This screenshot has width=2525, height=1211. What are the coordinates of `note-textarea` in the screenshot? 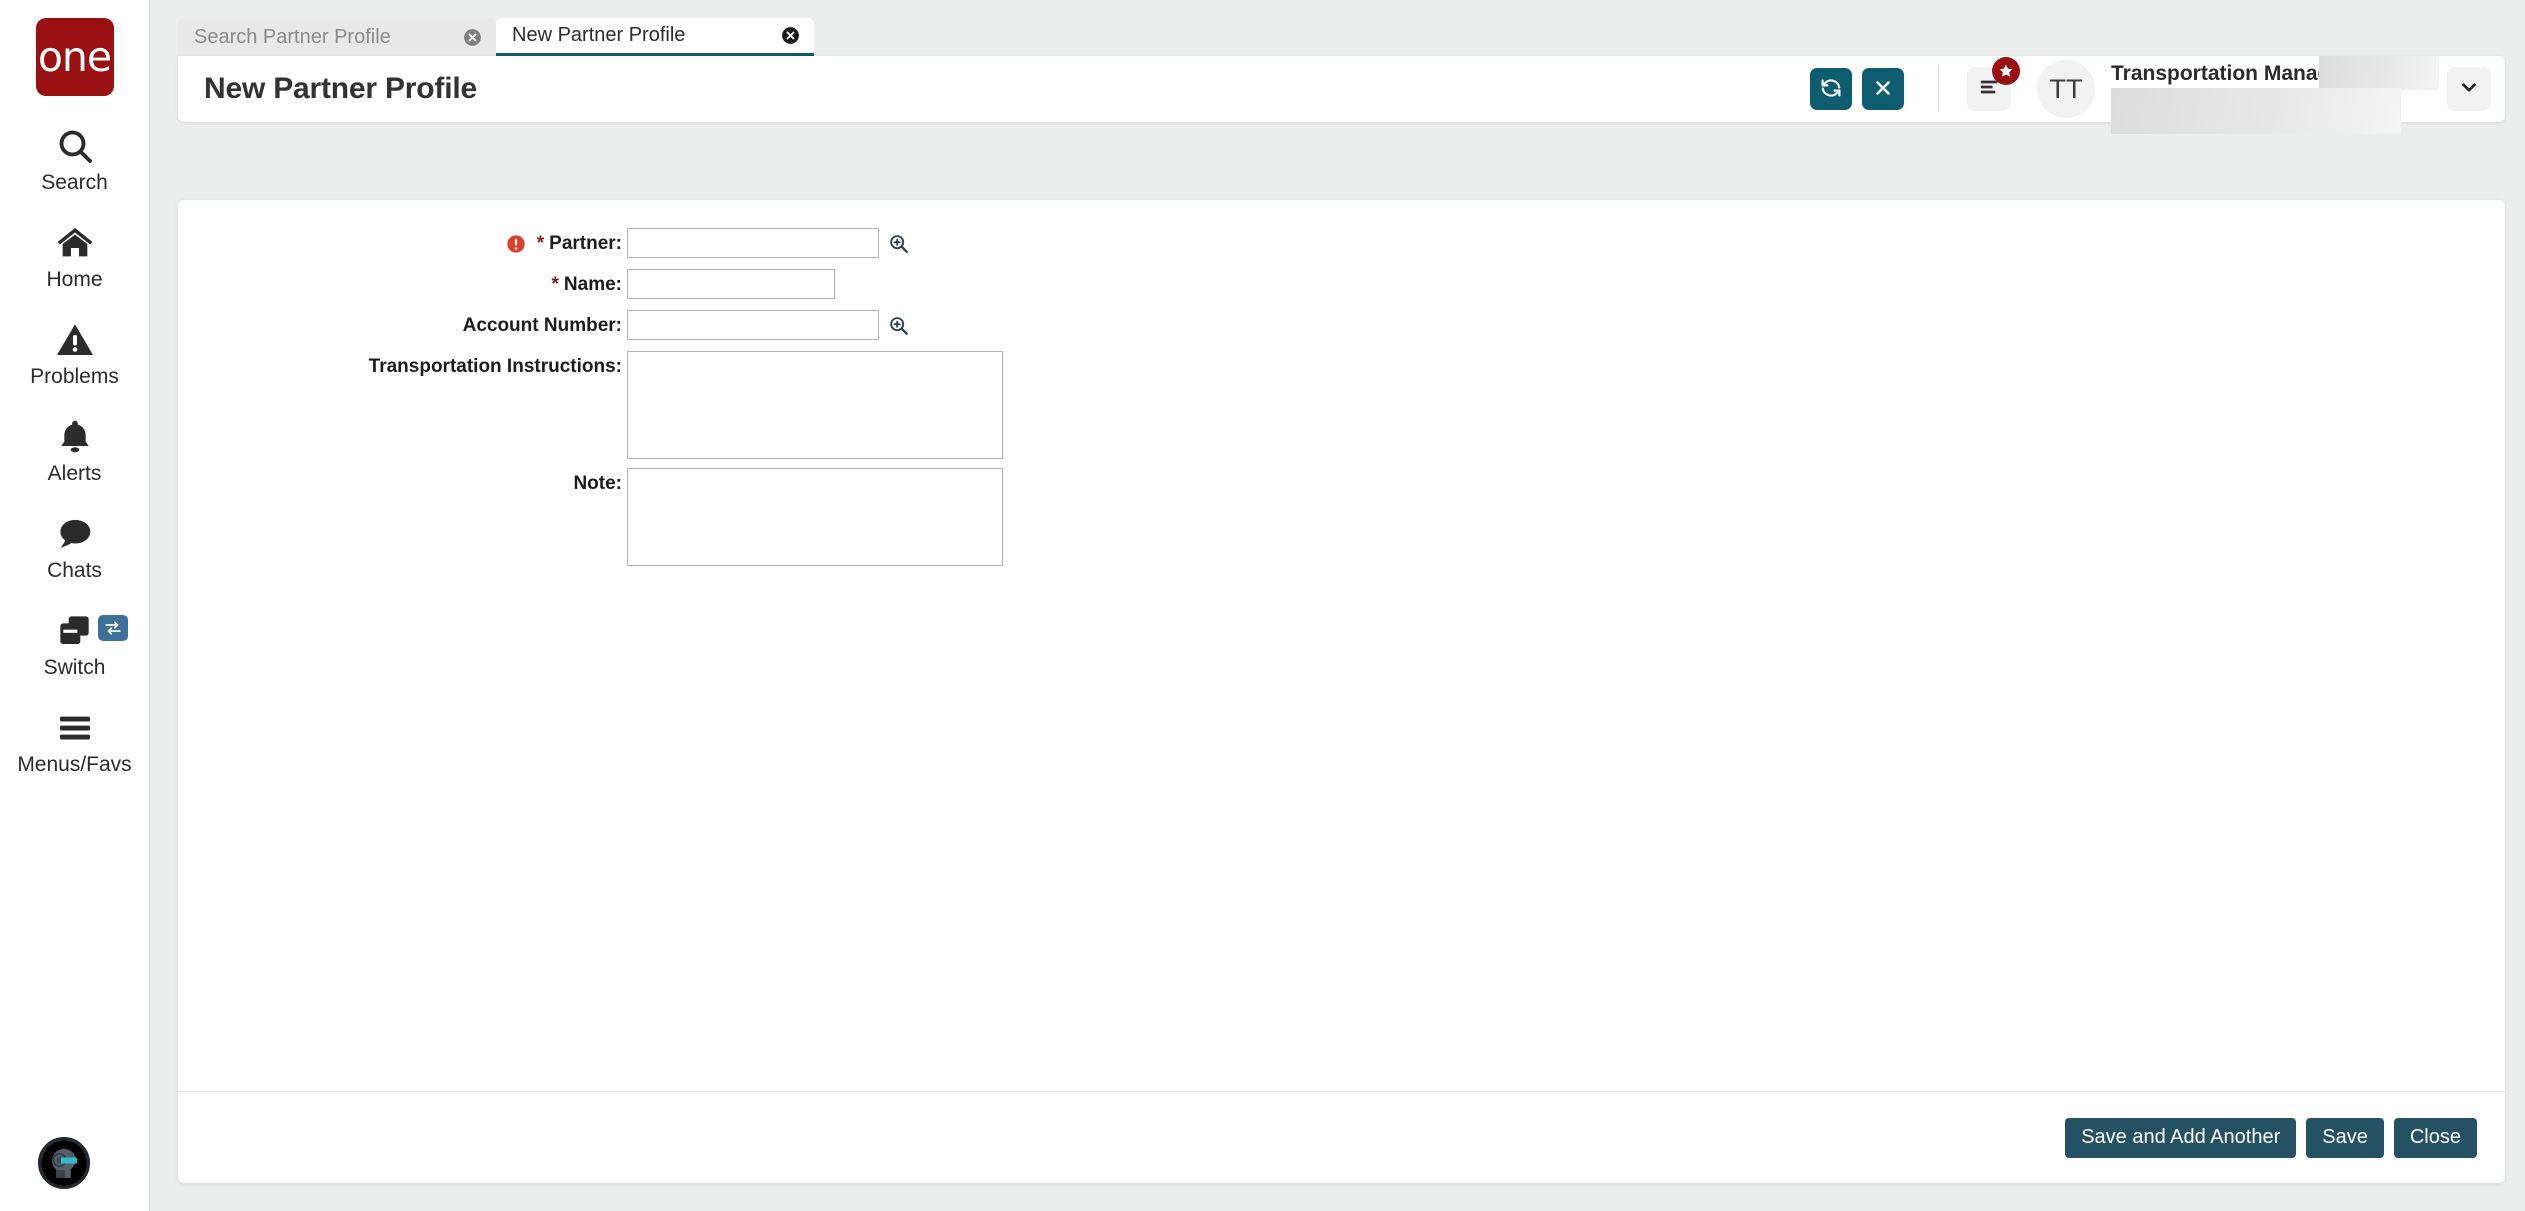 It's located at (815, 517).